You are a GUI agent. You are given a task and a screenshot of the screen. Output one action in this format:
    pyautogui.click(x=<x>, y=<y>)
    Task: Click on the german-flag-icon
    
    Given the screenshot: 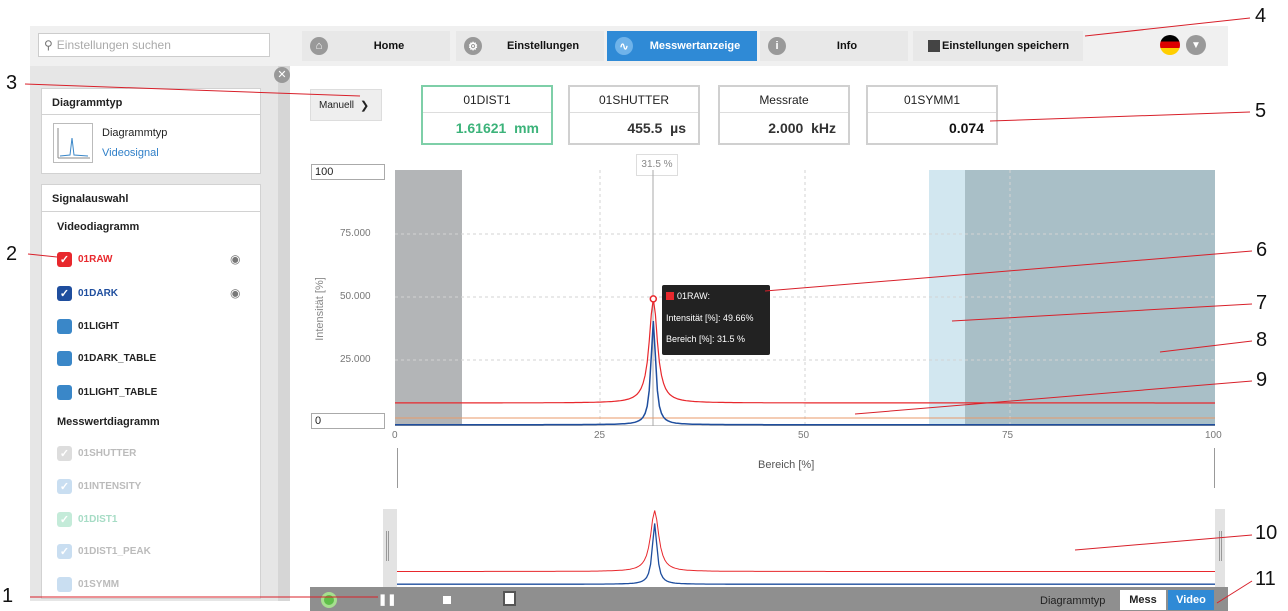 What is the action you would take?
    pyautogui.click(x=1170, y=45)
    